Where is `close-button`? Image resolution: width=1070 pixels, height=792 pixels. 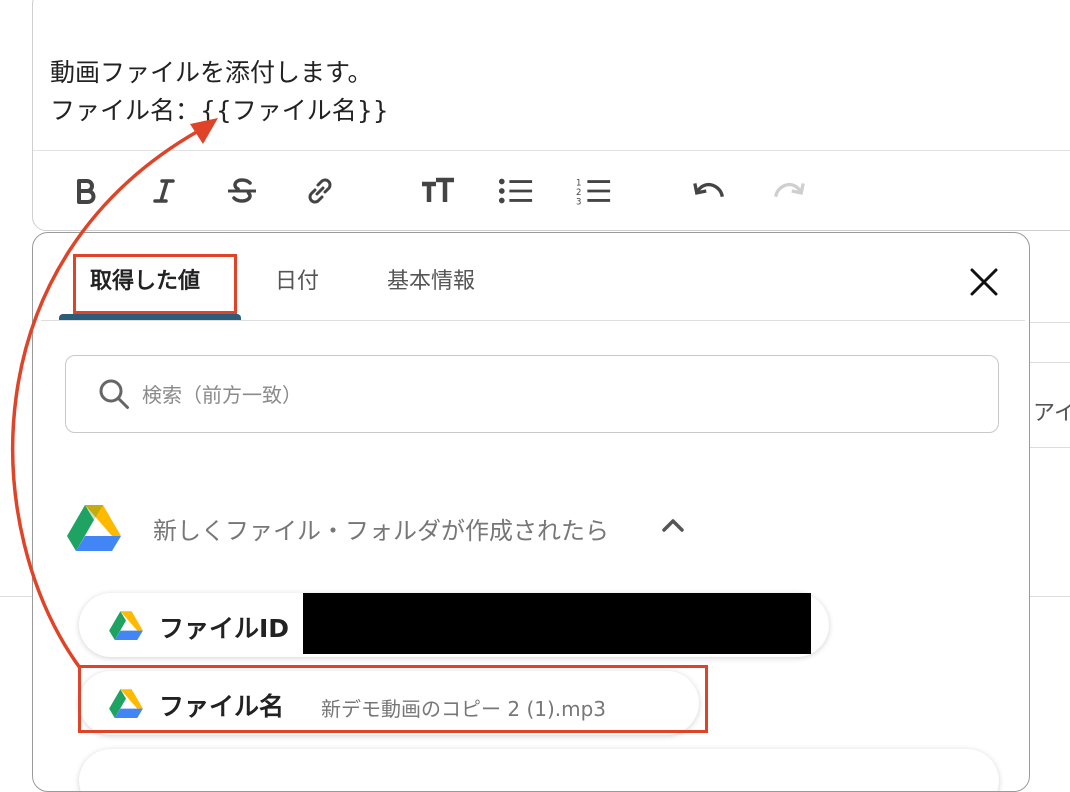
close-button is located at coordinates (984, 282).